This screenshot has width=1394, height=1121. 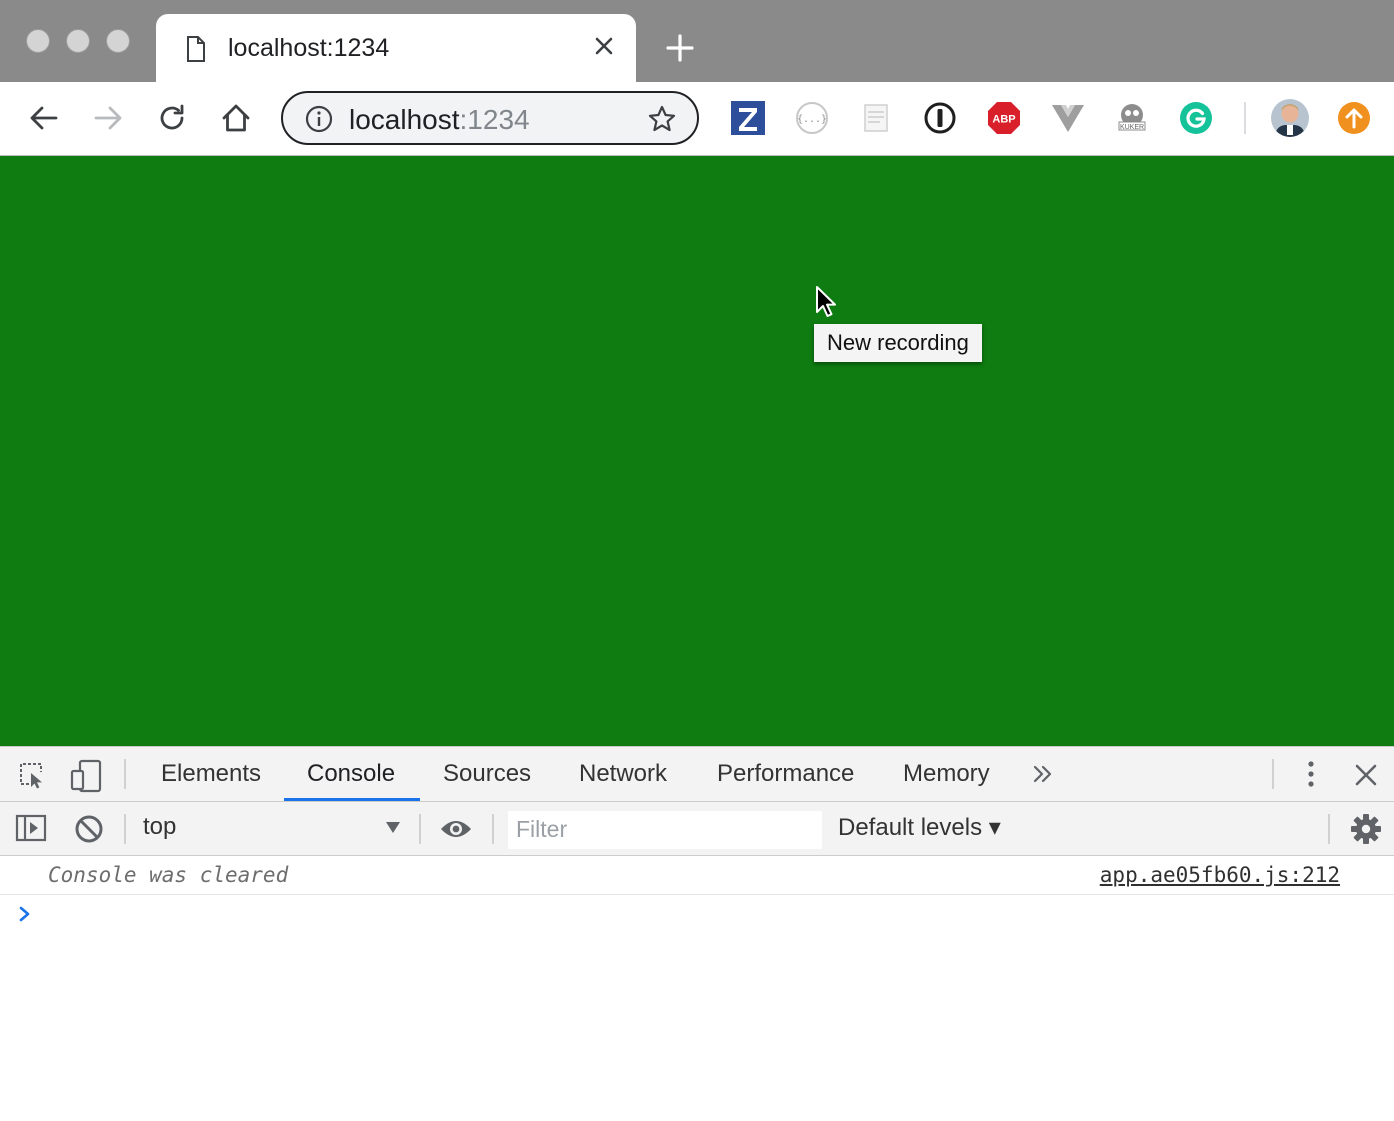 I want to click on tab-bar-divider, so click(x=125, y=774).